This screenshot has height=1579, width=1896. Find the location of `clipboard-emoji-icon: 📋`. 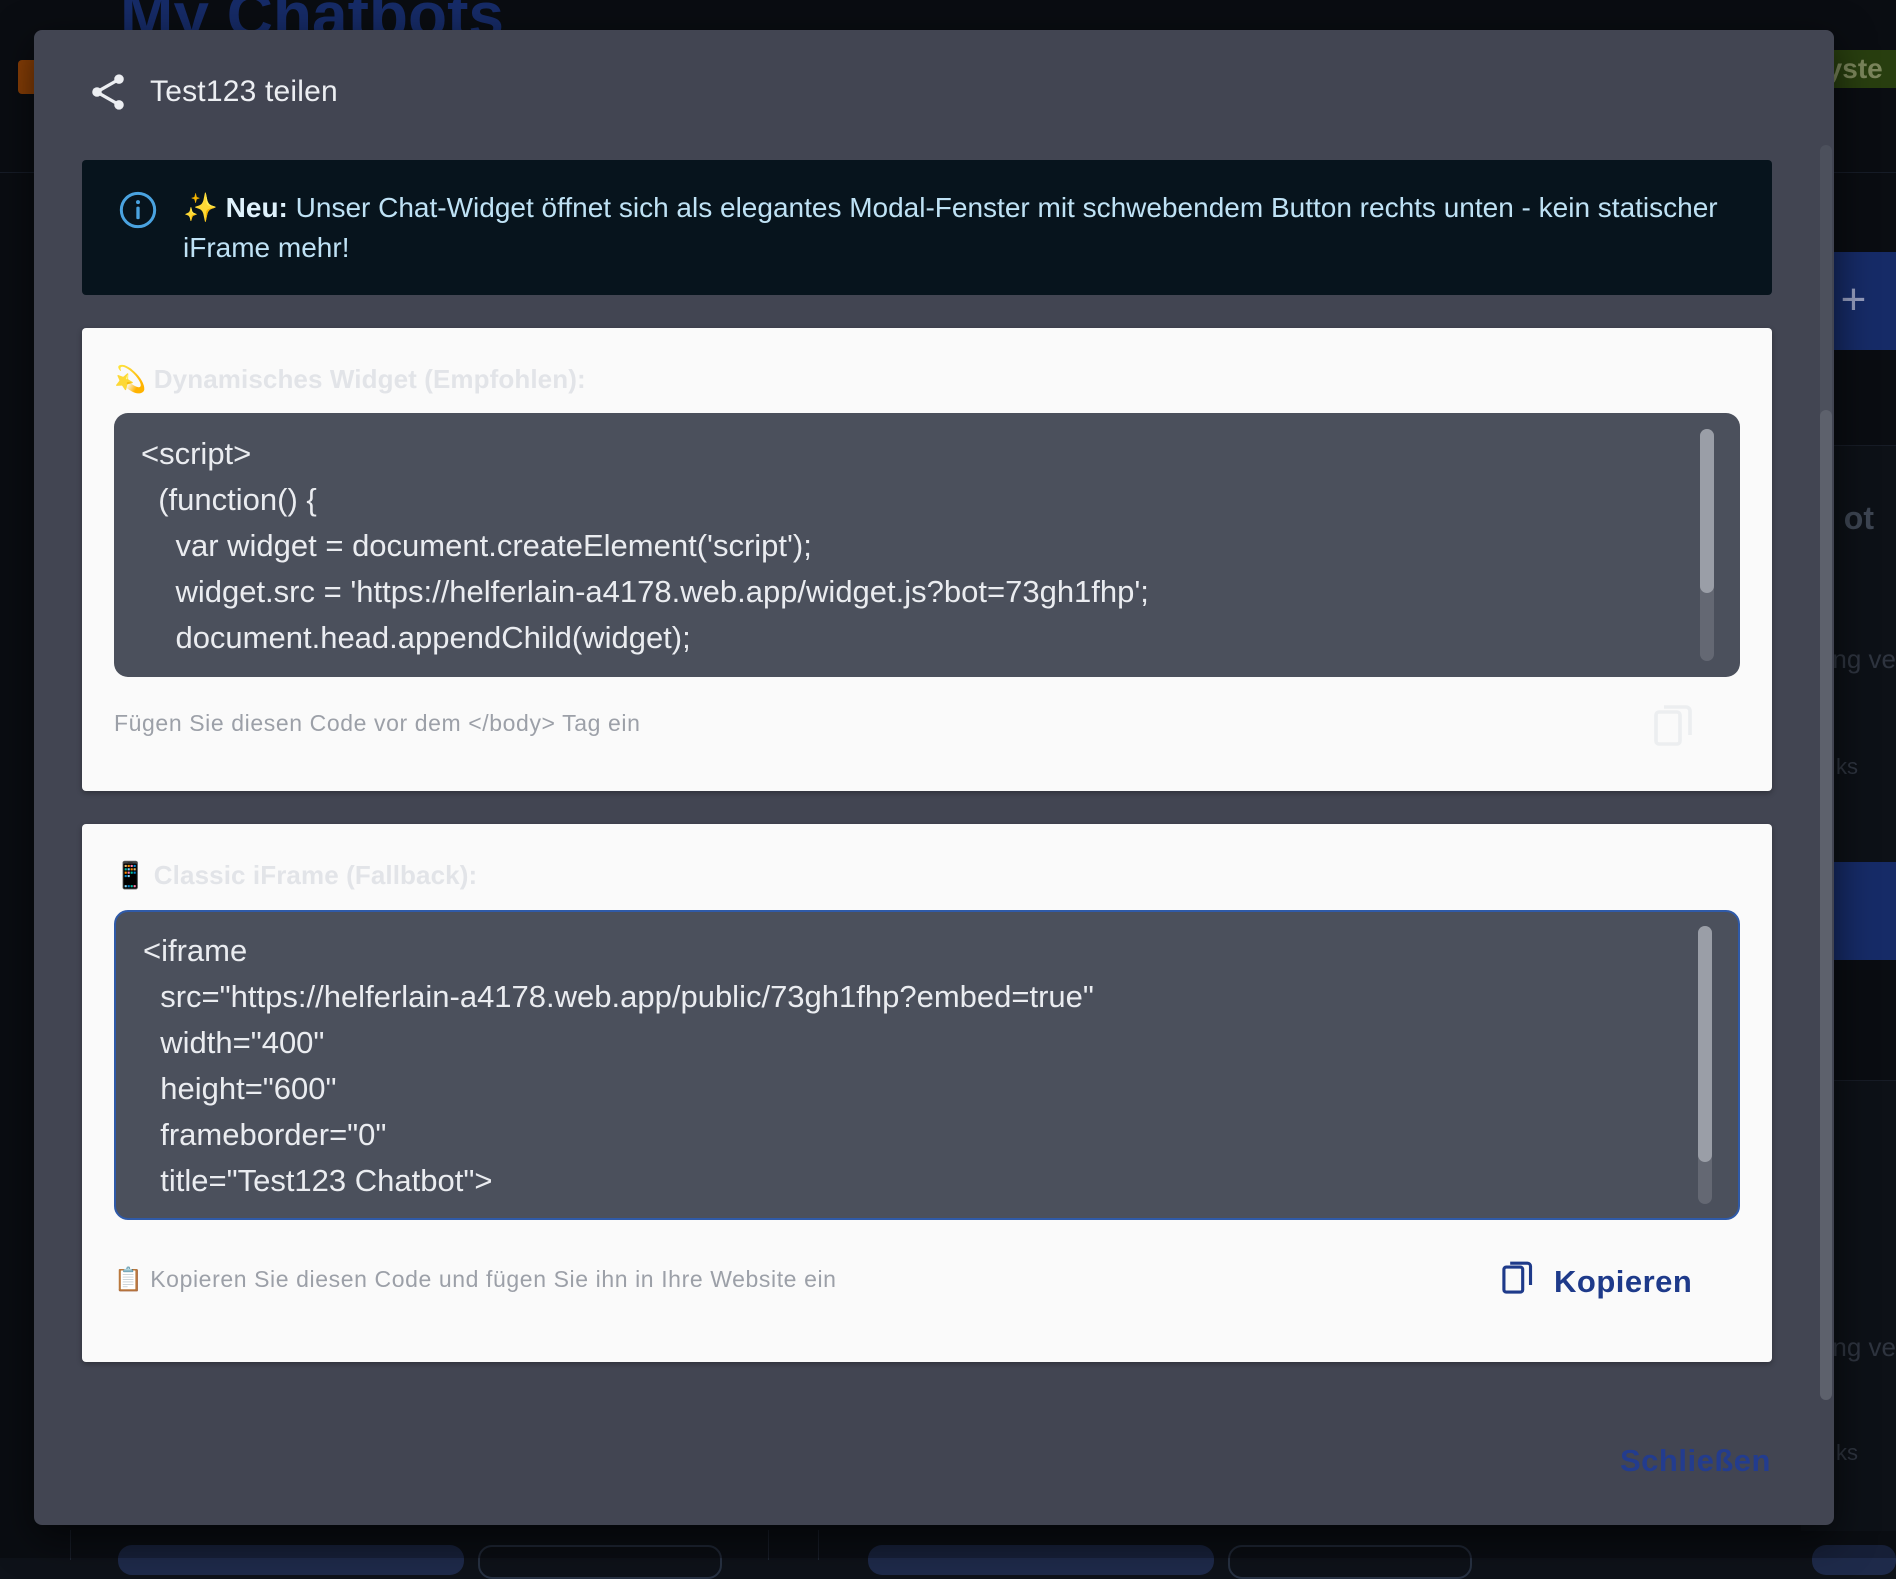

clipboard-emoji-icon: 📋 is located at coordinates (129, 1279).